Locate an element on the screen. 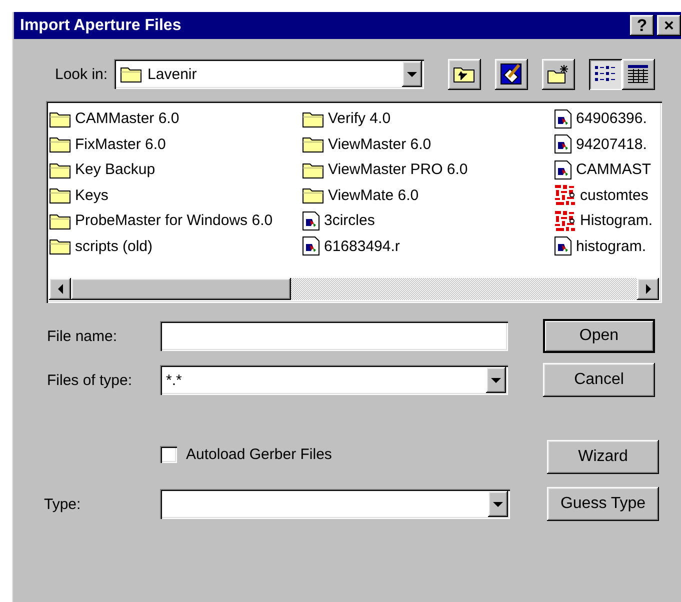  details-view-button is located at coordinates (638, 74).